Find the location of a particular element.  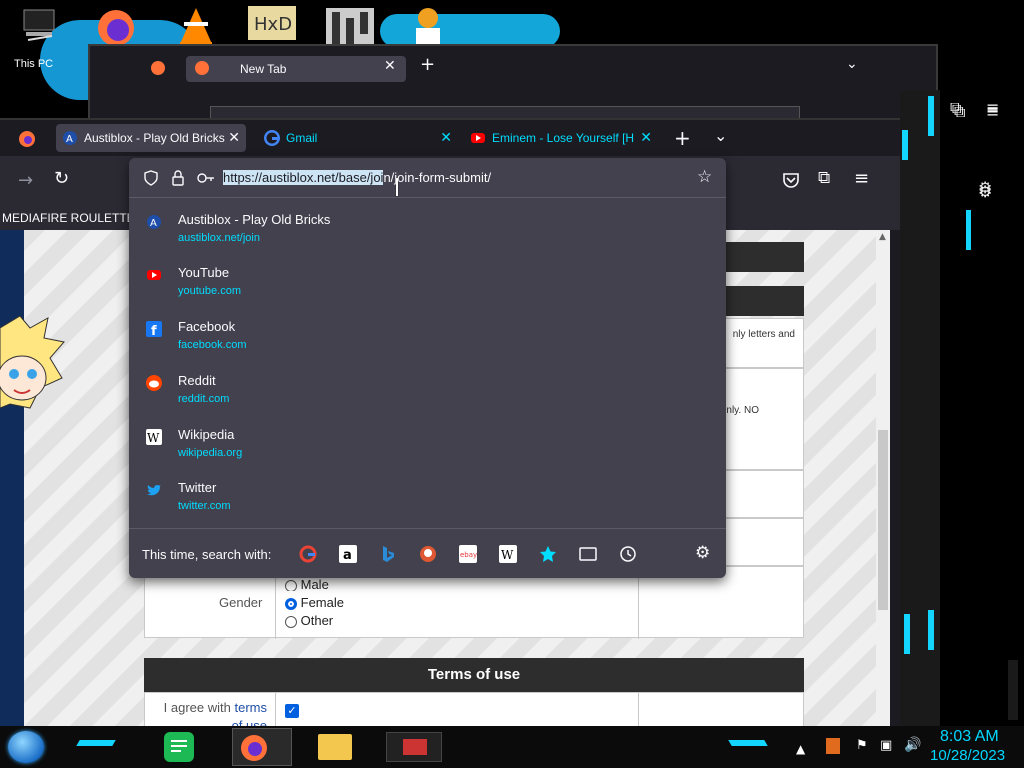

terms-checkbox: ✓ is located at coordinates (292, 711).